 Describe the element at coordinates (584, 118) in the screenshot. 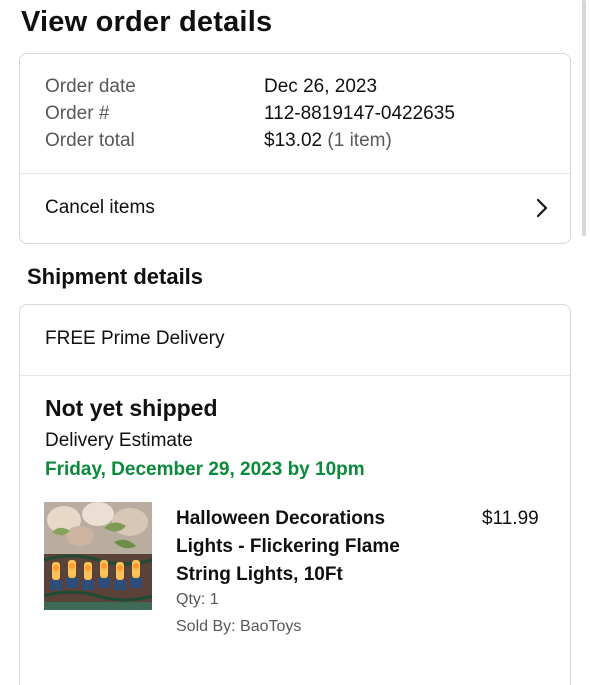

I see `scrollbar` at that location.